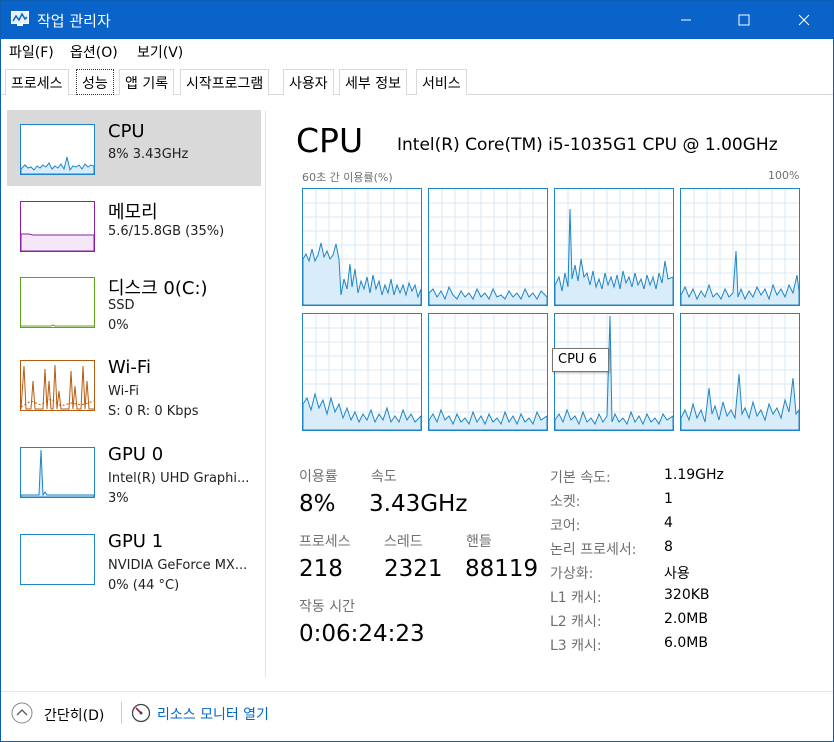 Image resolution: width=834 pixels, height=742 pixels. Describe the element at coordinates (668, 499) in the screenshot. I see `sockets-value: 1` at that location.